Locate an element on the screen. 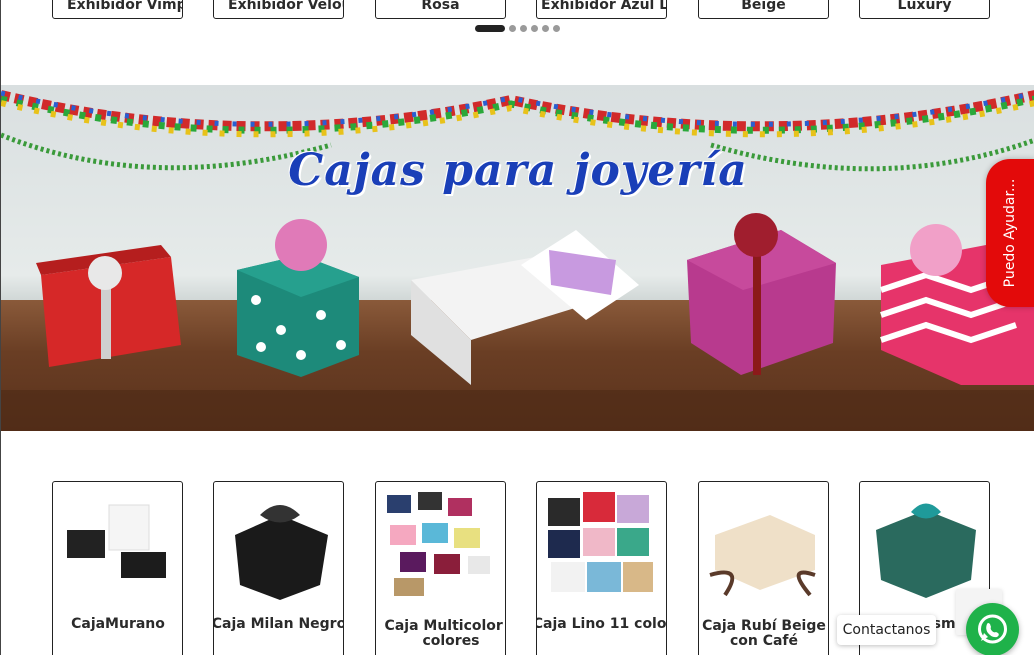  product-card: Caja Lino 11 colores is located at coordinates (601, 568).